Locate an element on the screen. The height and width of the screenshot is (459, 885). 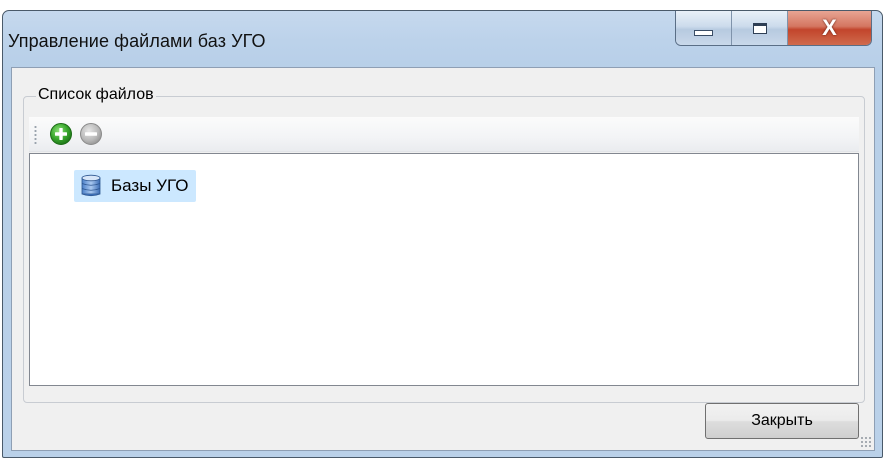
remove-icon is located at coordinates (91, 134).